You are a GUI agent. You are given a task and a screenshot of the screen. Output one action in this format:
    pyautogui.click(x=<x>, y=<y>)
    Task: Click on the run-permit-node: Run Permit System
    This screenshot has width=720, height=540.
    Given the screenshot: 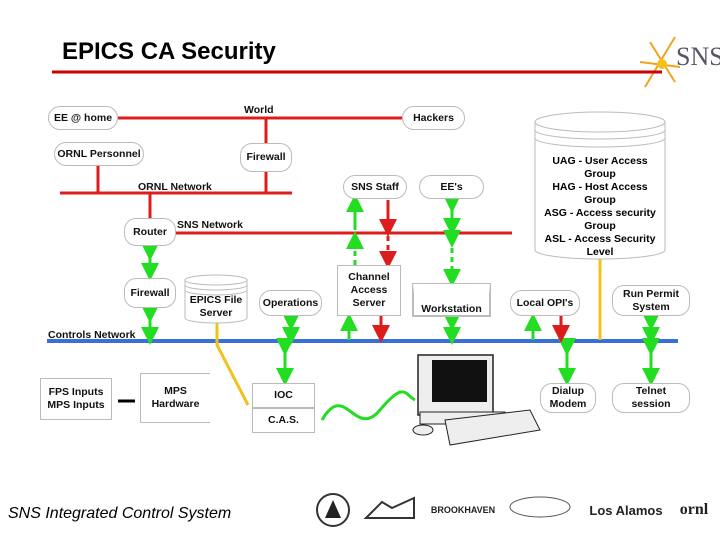 What is the action you would take?
    pyautogui.click(x=651, y=300)
    